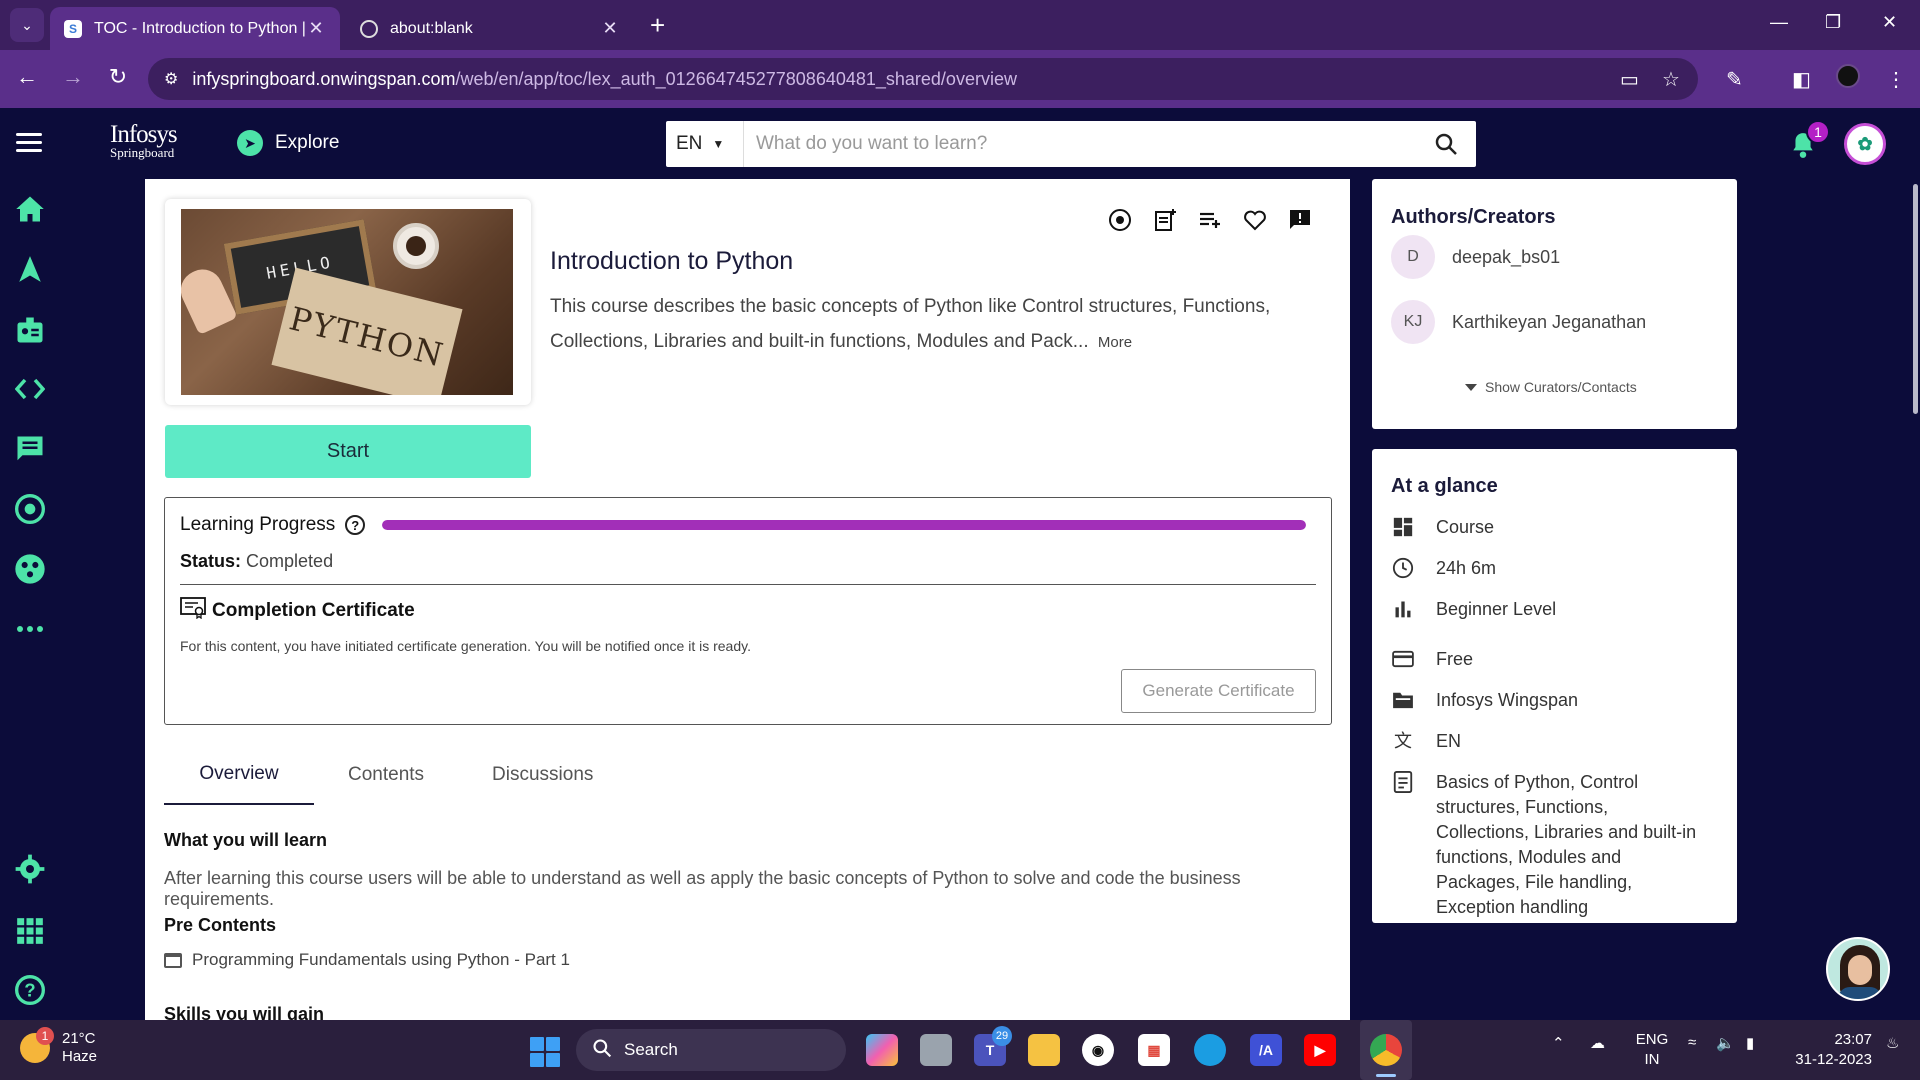  I want to click on user-avatar: ✿, so click(1865, 144).